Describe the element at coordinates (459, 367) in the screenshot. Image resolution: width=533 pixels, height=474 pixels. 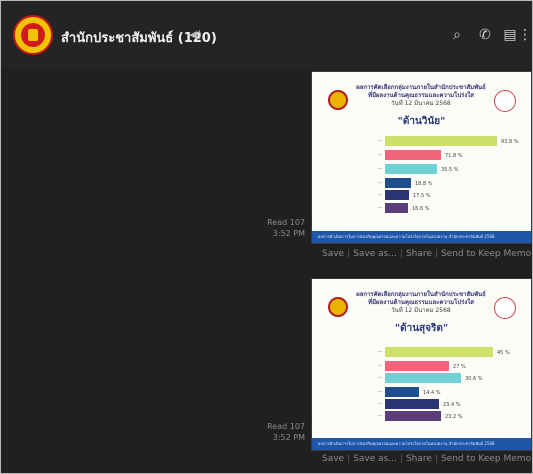
I see `bar-value: 27 %` at that location.